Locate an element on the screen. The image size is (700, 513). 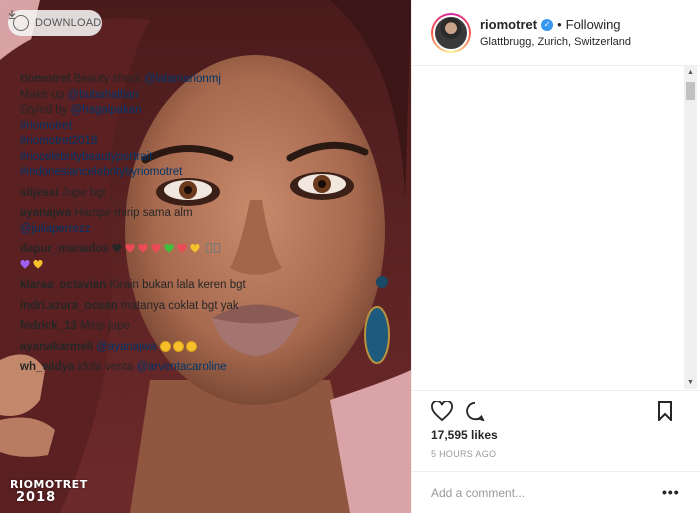
photo-watermark: RIOMOTRET 2018 is located at coordinates (49, 491).